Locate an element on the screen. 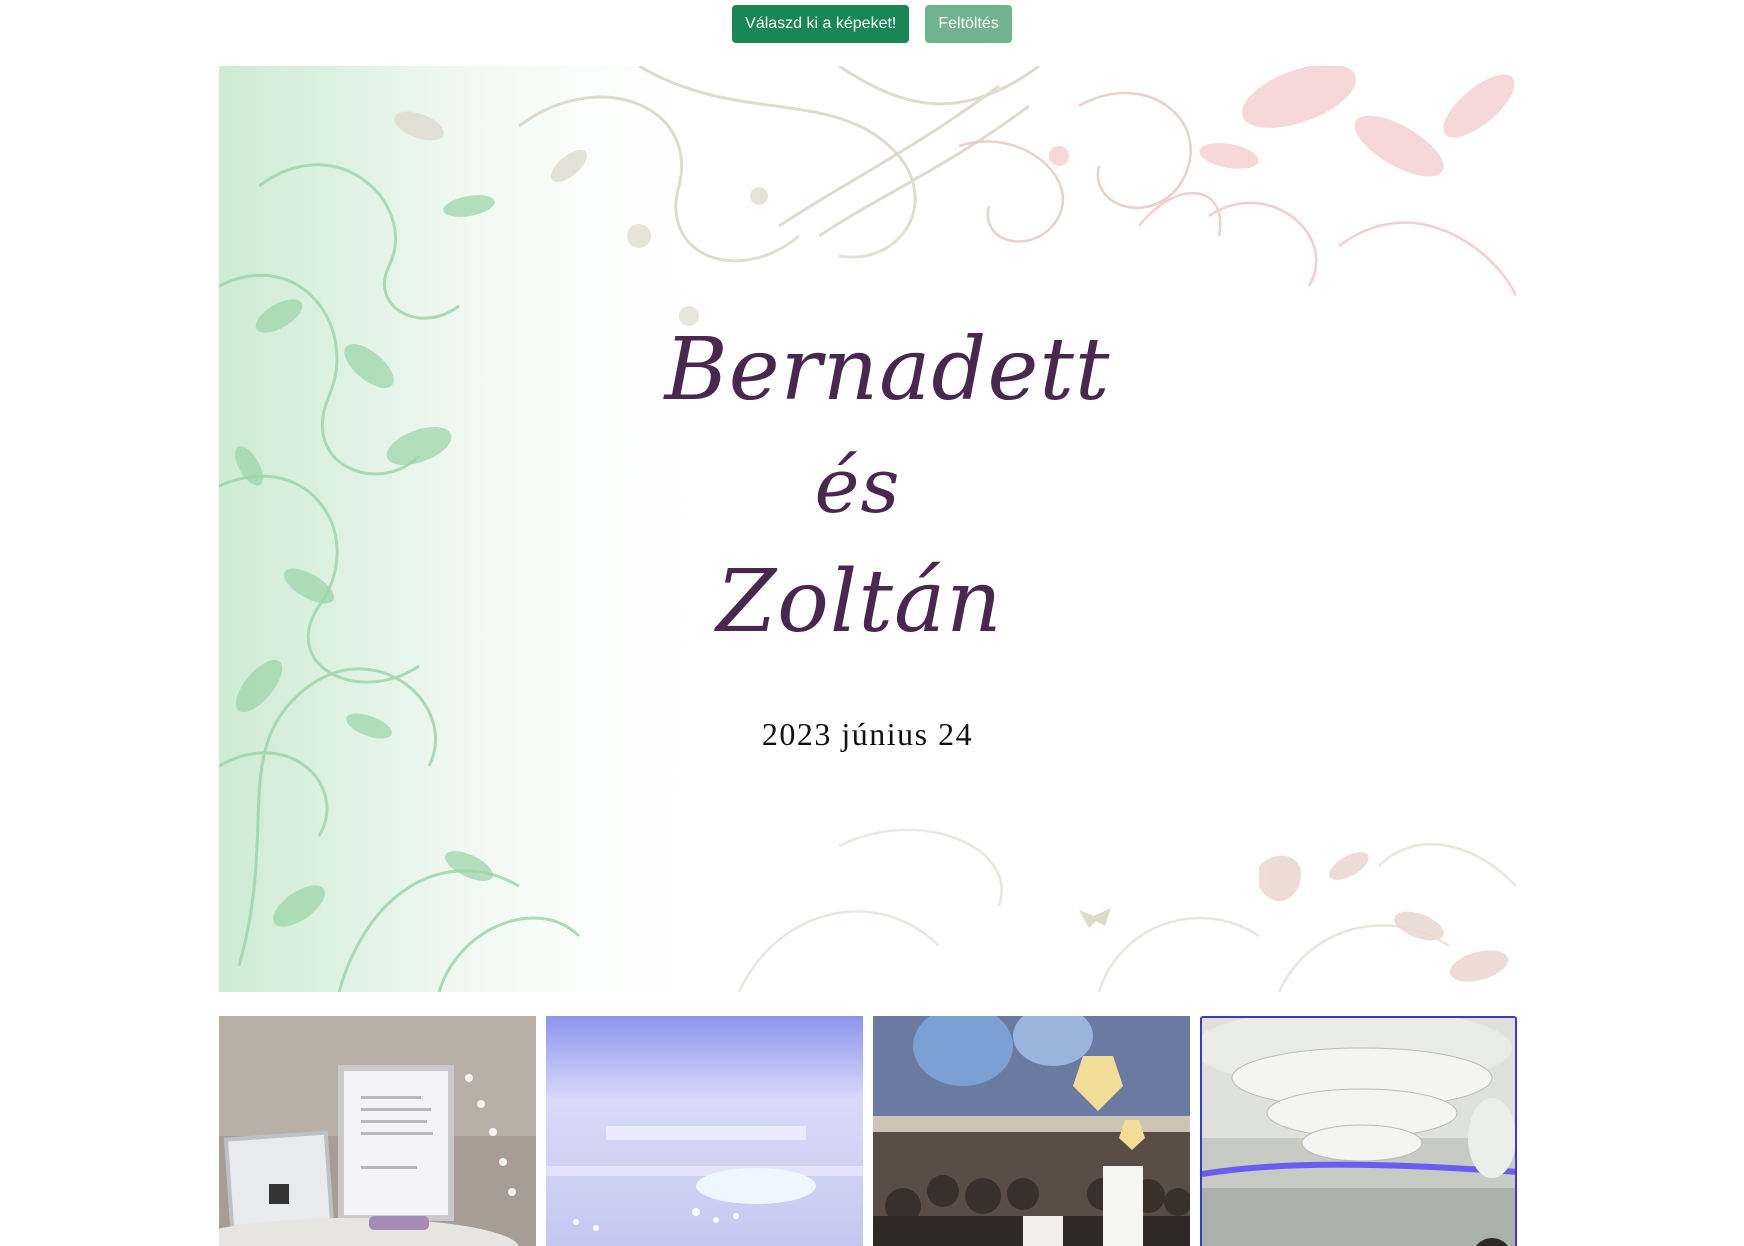 This screenshot has height=1246, width=1744. gallery-photo-ceiling is located at coordinates (704, 1131).